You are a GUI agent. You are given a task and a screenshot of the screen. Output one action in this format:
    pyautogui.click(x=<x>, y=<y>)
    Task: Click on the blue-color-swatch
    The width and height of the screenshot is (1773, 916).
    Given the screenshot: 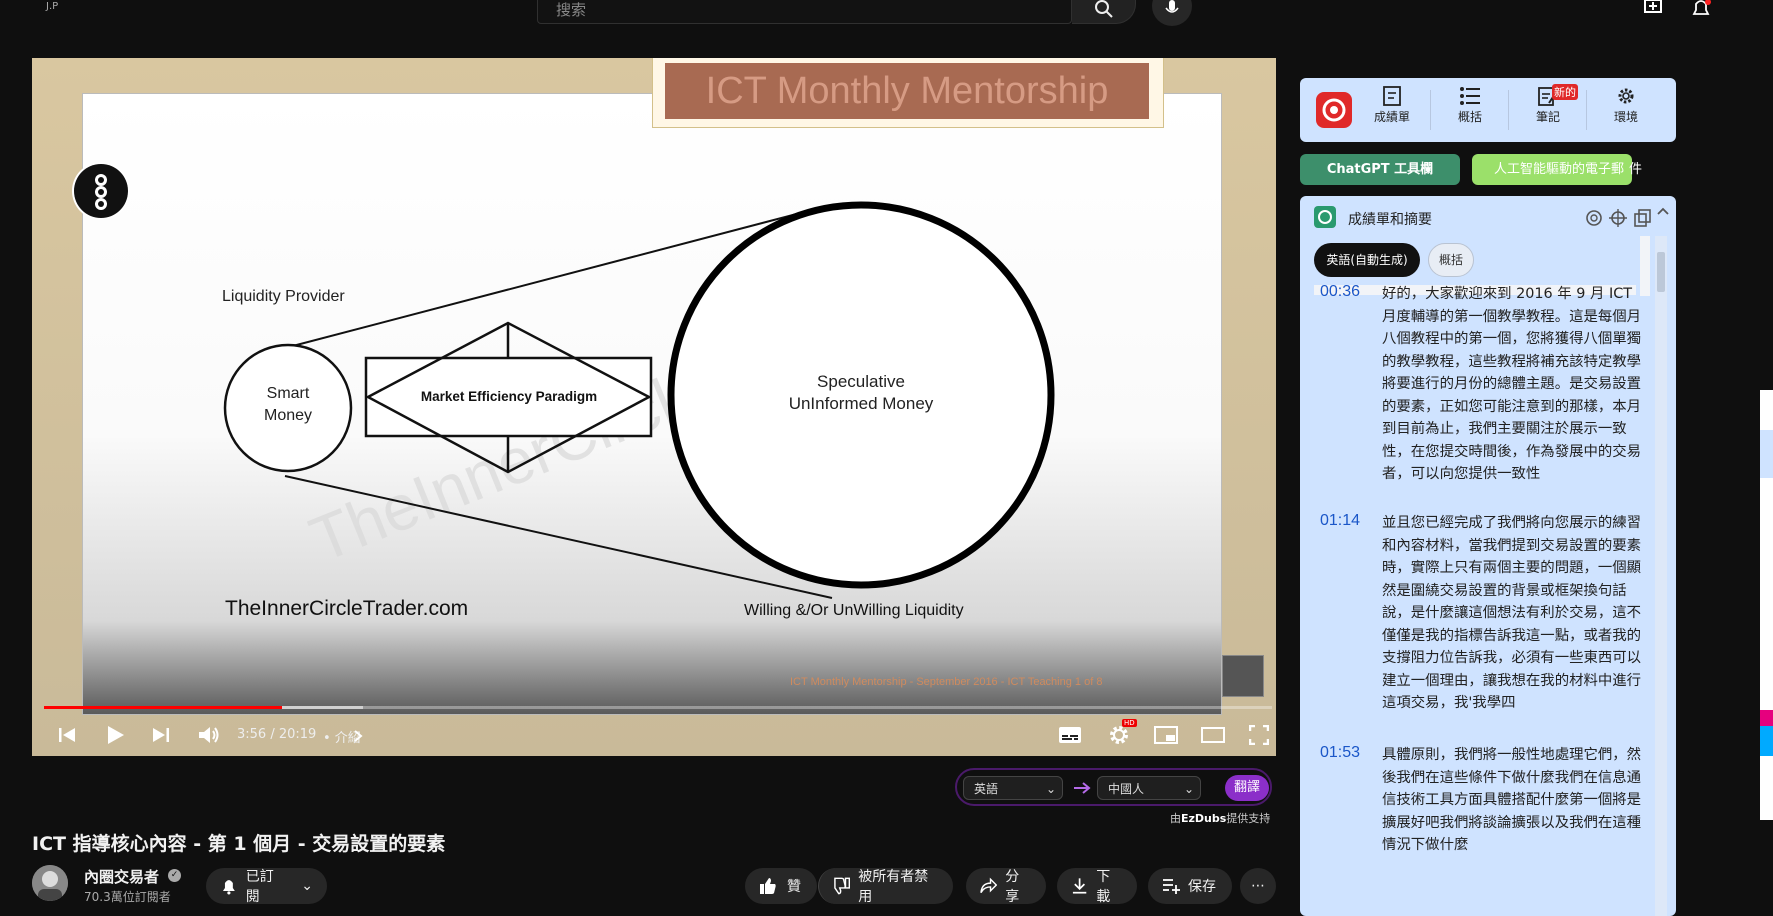 What is the action you would take?
    pyautogui.click(x=1766, y=741)
    